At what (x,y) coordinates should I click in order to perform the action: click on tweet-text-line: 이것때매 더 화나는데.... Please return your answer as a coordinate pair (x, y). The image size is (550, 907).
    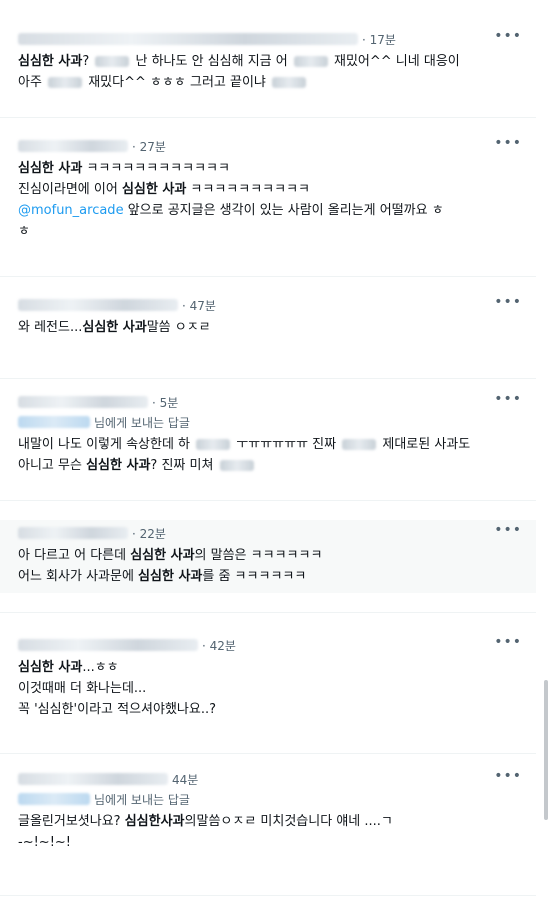
    Looking at the image, I should click on (270, 688).